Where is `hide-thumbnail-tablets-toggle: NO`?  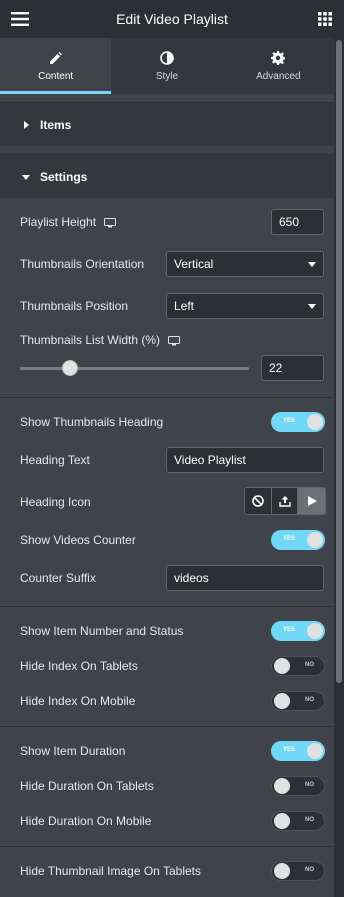 hide-thumbnail-tablets-toggle: NO is located at coordinates (298, 871).